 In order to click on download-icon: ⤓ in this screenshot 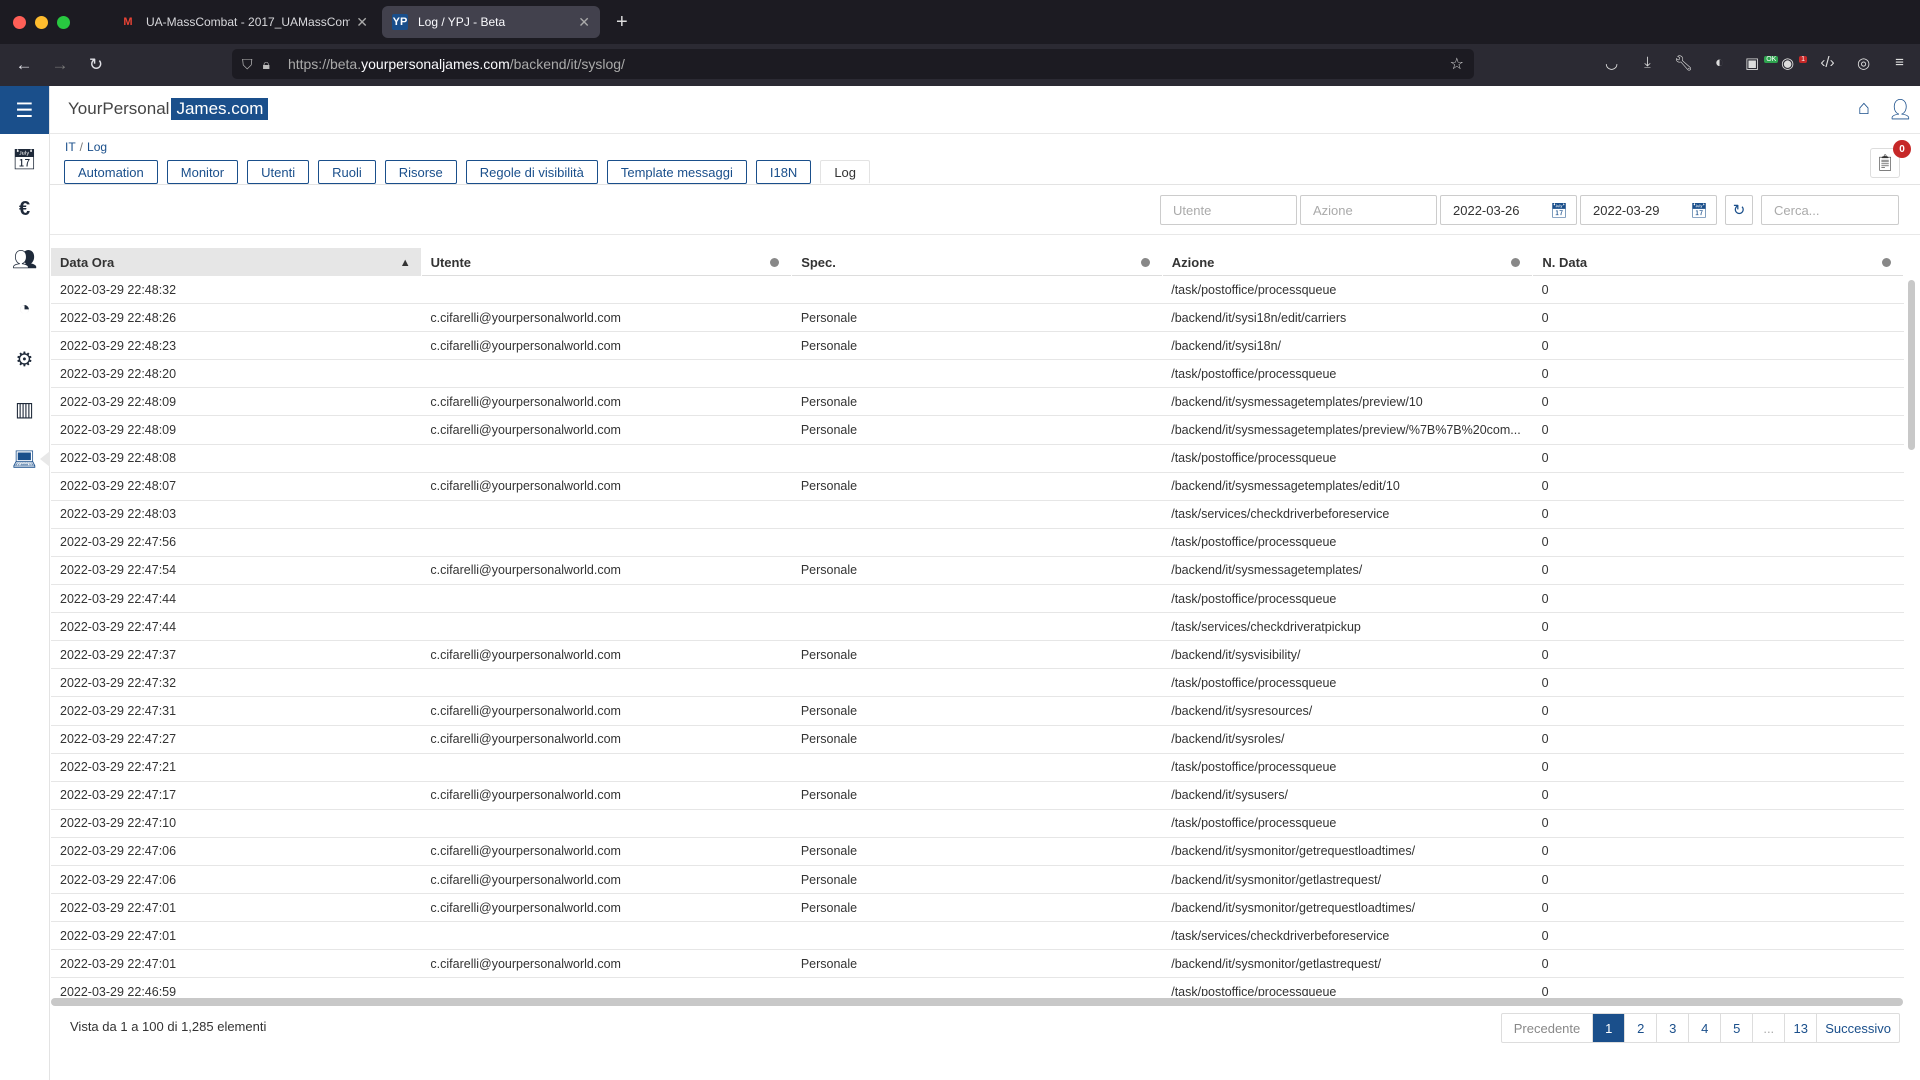, I will do `click(1647, 63)`.